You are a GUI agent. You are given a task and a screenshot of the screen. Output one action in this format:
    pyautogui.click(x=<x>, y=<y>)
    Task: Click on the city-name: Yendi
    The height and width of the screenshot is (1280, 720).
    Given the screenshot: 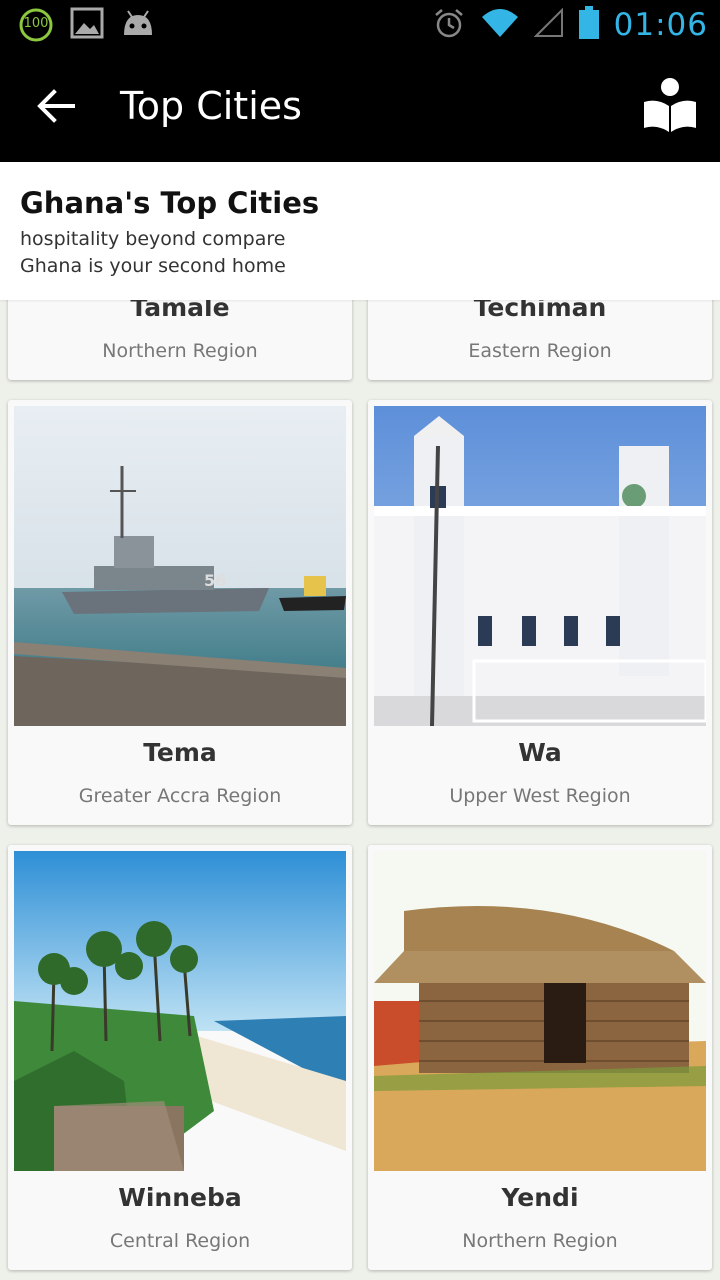 What is the action you would take?
    pyautogui.click(x=540, y=1197)
    